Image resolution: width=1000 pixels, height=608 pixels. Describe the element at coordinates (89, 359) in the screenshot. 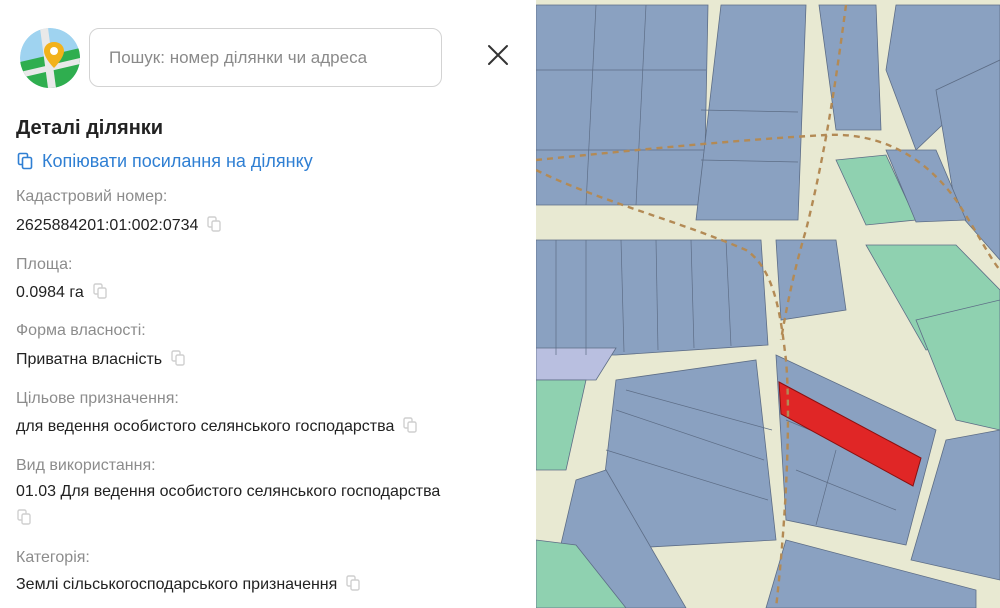

I see `ownership-text: Приватна власність` at that location.